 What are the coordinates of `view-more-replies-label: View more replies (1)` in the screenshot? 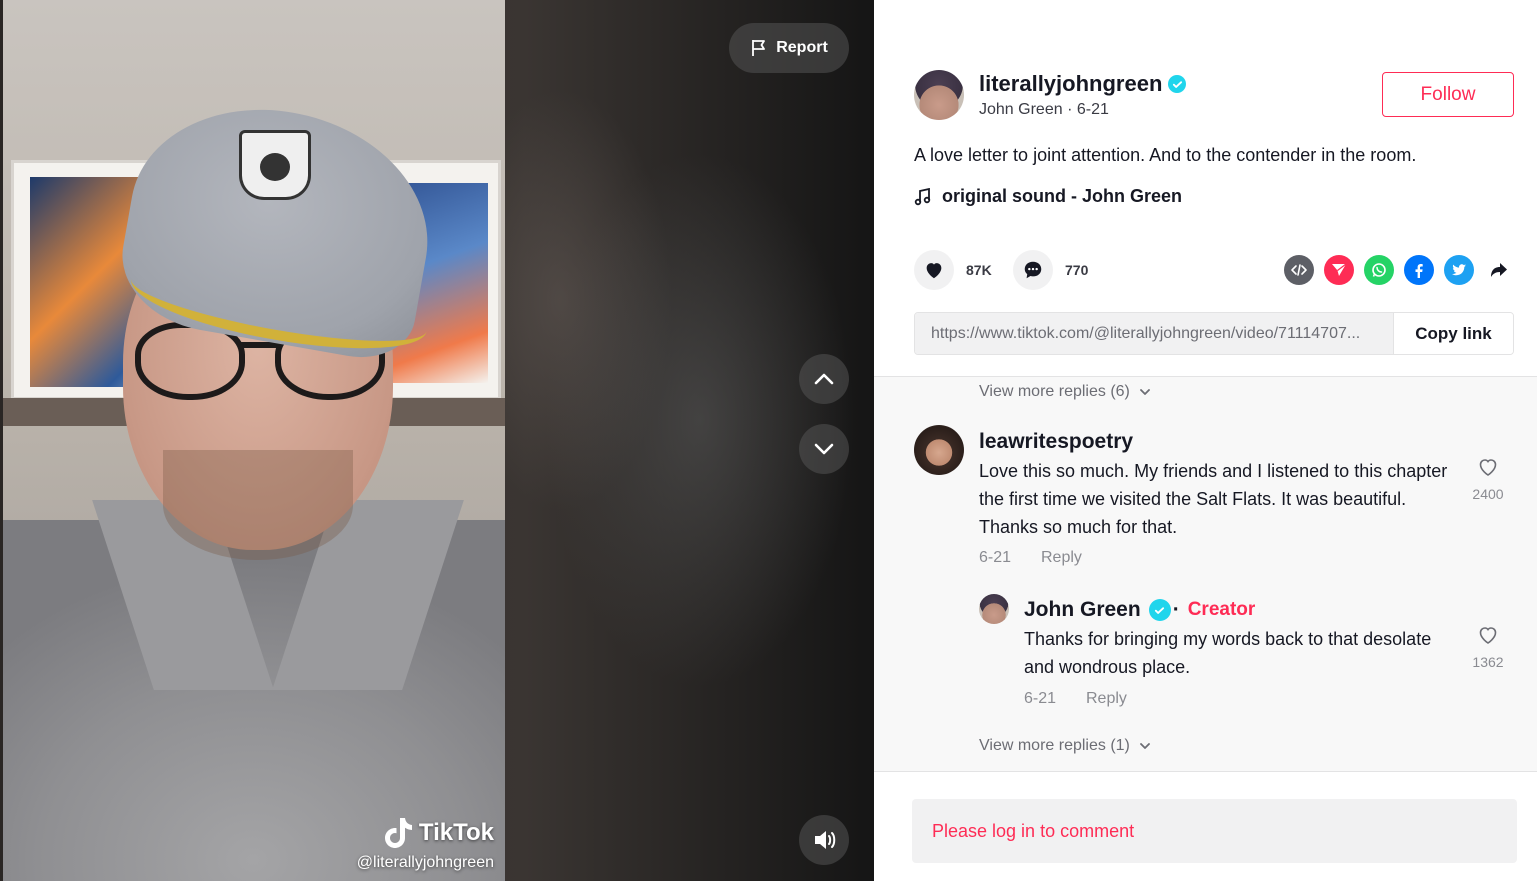 It's located at (1054, 745).